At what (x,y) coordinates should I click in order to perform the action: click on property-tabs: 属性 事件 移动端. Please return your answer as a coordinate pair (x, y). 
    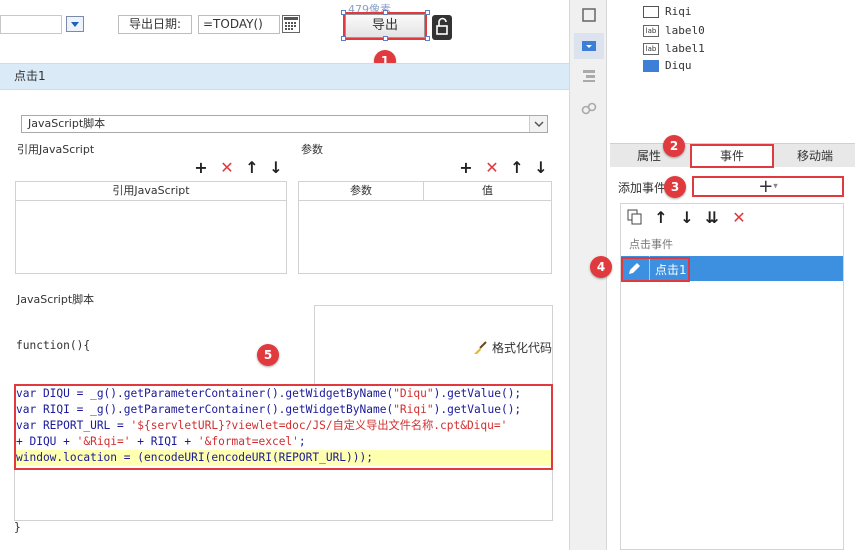
    Looking at the image, I should click on (732, 155).